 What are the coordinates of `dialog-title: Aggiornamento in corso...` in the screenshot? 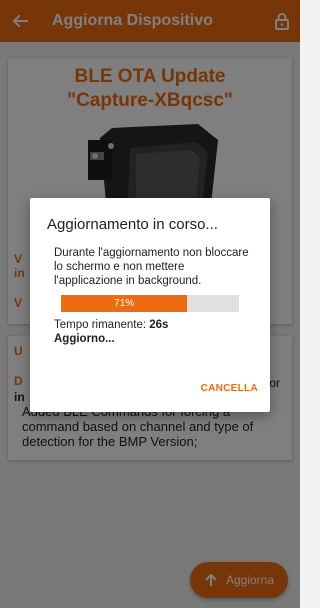 It's located at (132, 224).